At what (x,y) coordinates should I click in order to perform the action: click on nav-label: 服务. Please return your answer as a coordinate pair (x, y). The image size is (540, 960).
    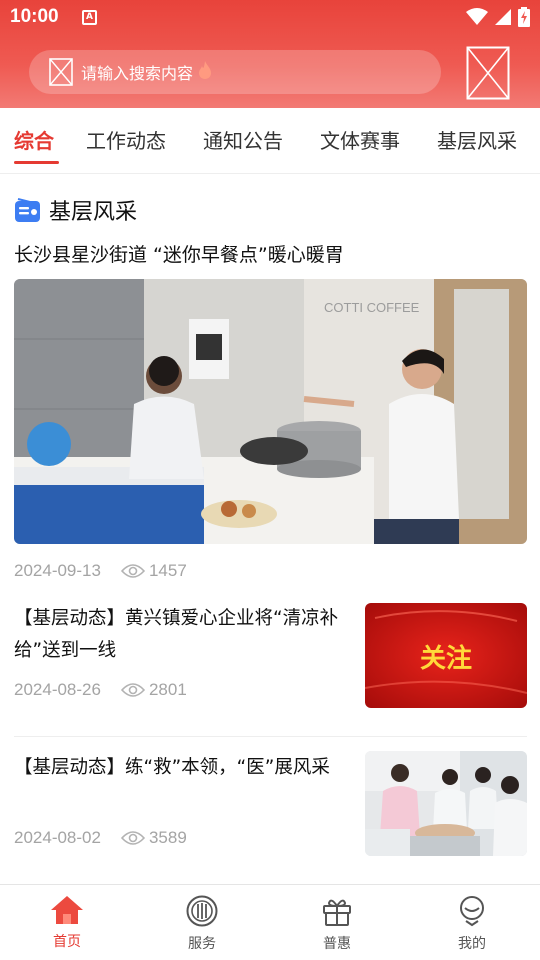
    Looking at the image, I should click on (202, 944).